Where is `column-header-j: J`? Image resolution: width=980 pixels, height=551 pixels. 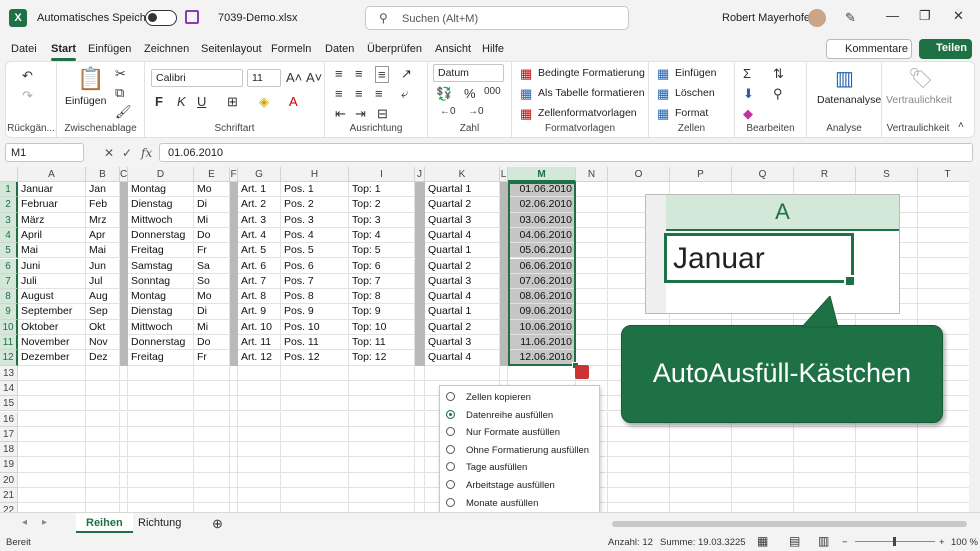
column-header-j: J is located at coordinates (420, 174).